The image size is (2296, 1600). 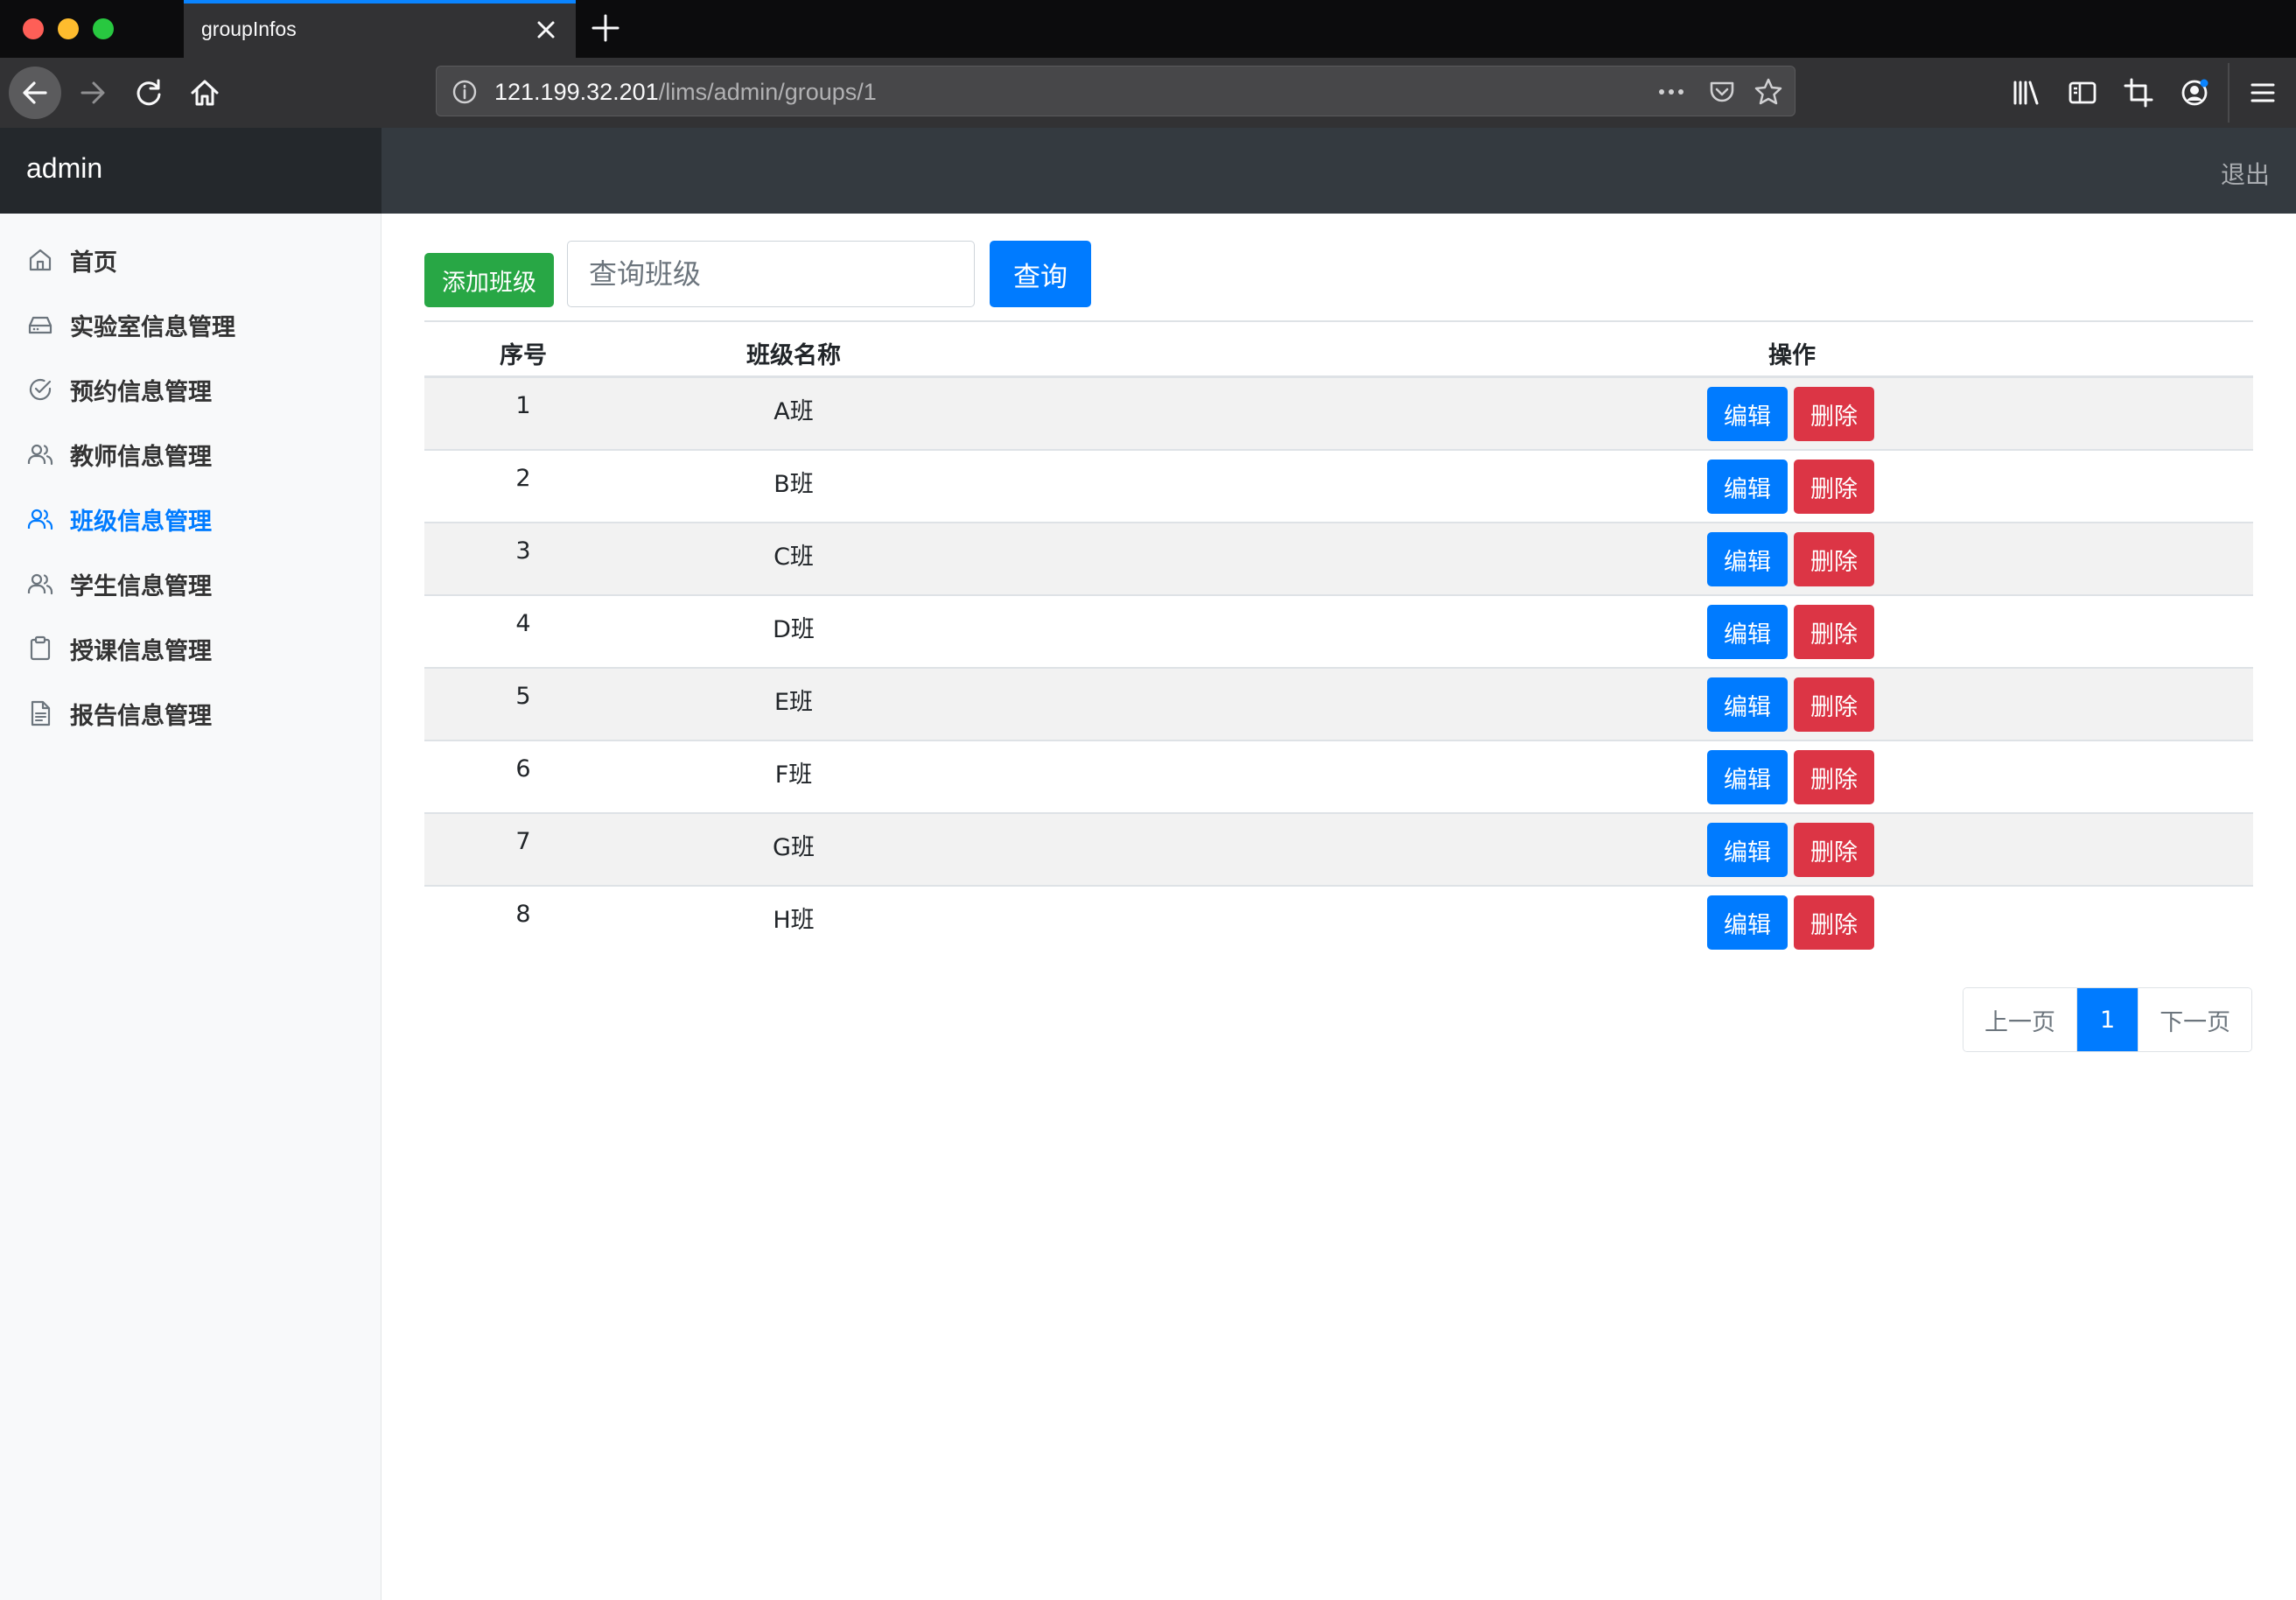 What do you see at coordinates (1768, 92) in the screenshot?
I see `bookmark-star-icon` at bounding box center [1768, 92].